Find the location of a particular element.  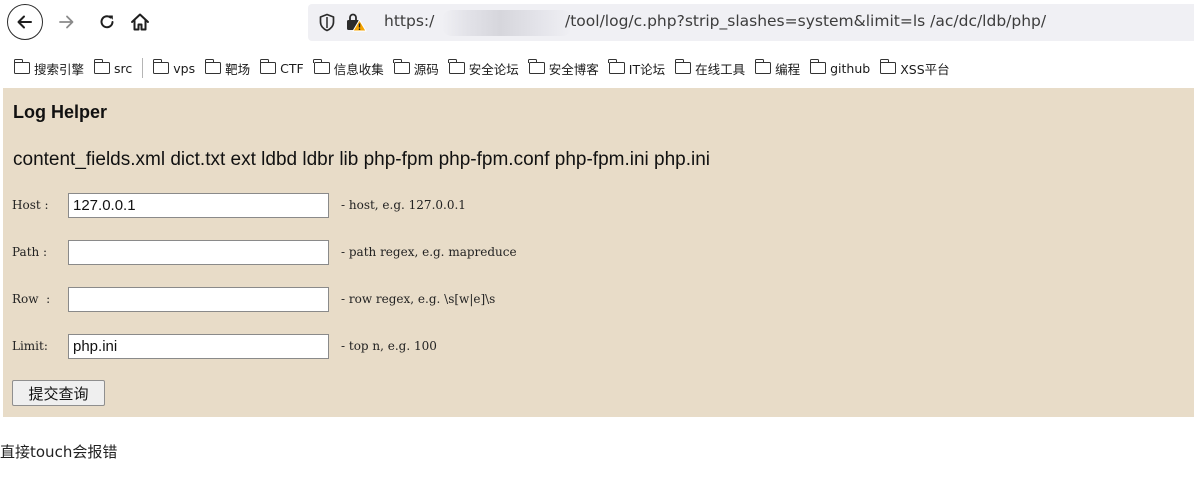

bookmark-folder: 靶场 is located at coordinates (227, 68).